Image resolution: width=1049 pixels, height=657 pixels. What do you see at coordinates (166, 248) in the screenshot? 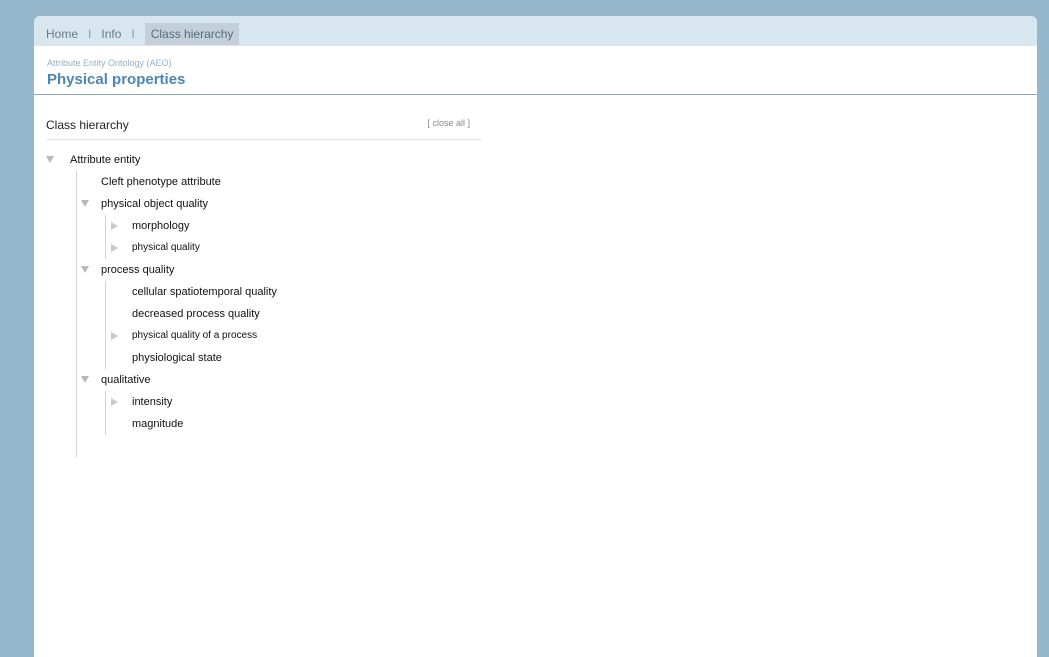
I see `tree-node-label: physical quality` at bounding box center [166, 248].